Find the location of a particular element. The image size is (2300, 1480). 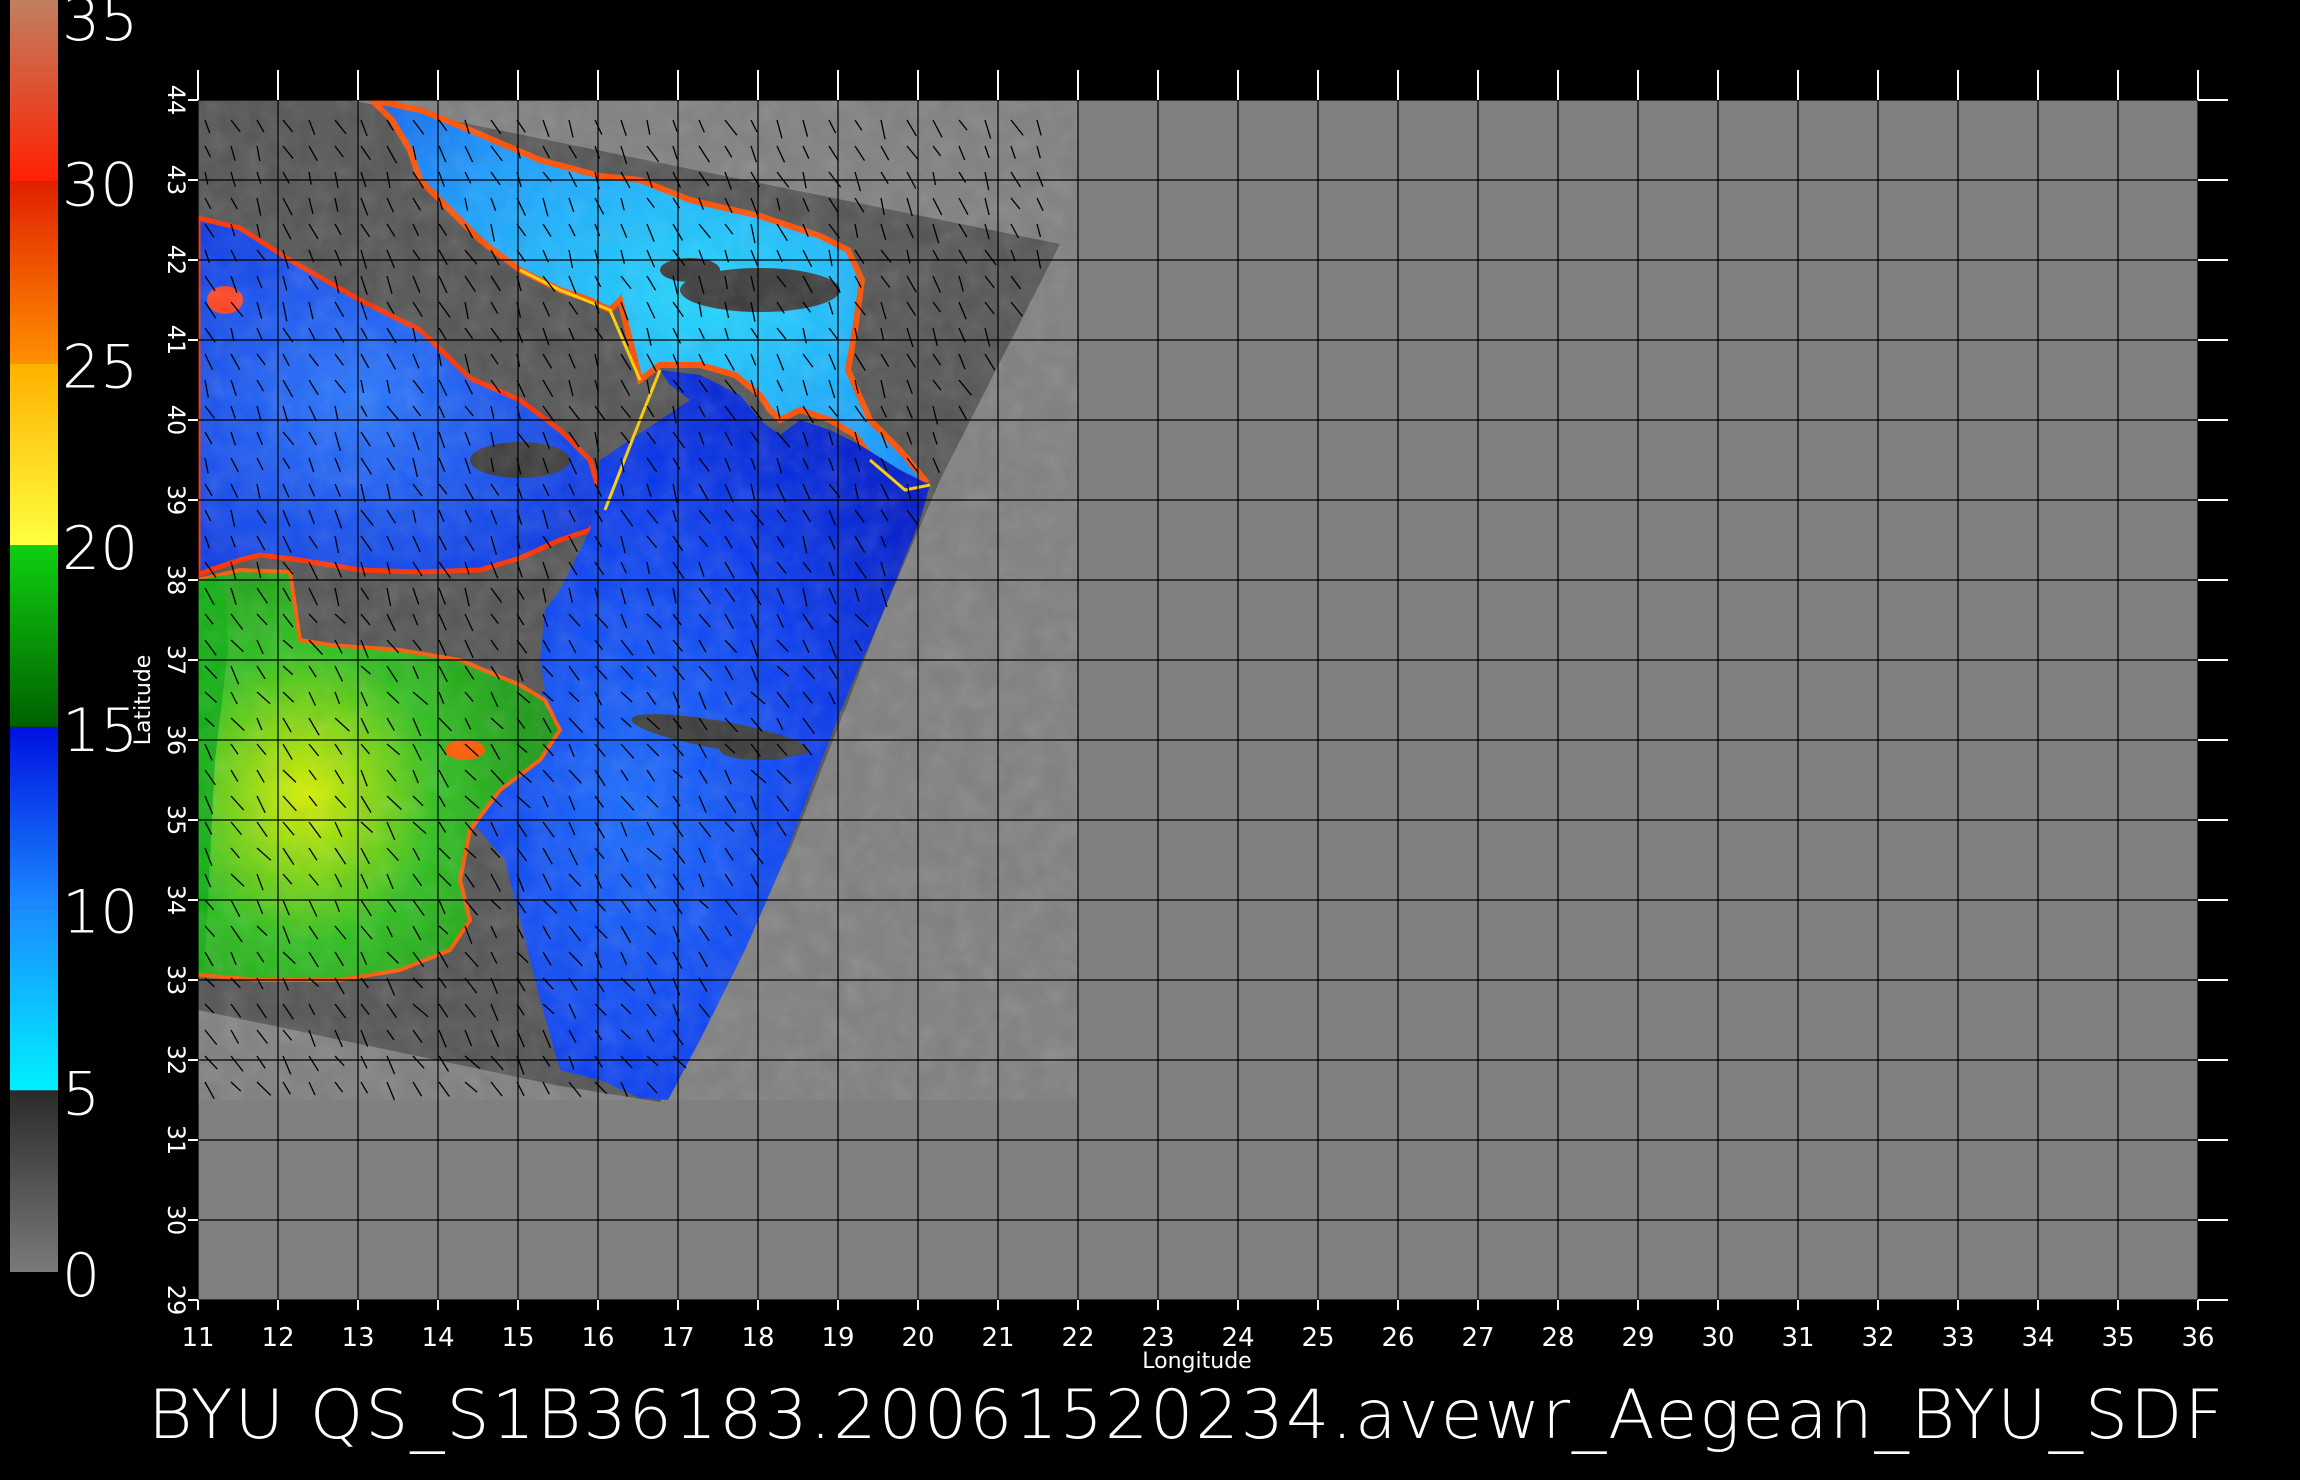

y-tick-label: 30 is located at coordinates (176, 1220).